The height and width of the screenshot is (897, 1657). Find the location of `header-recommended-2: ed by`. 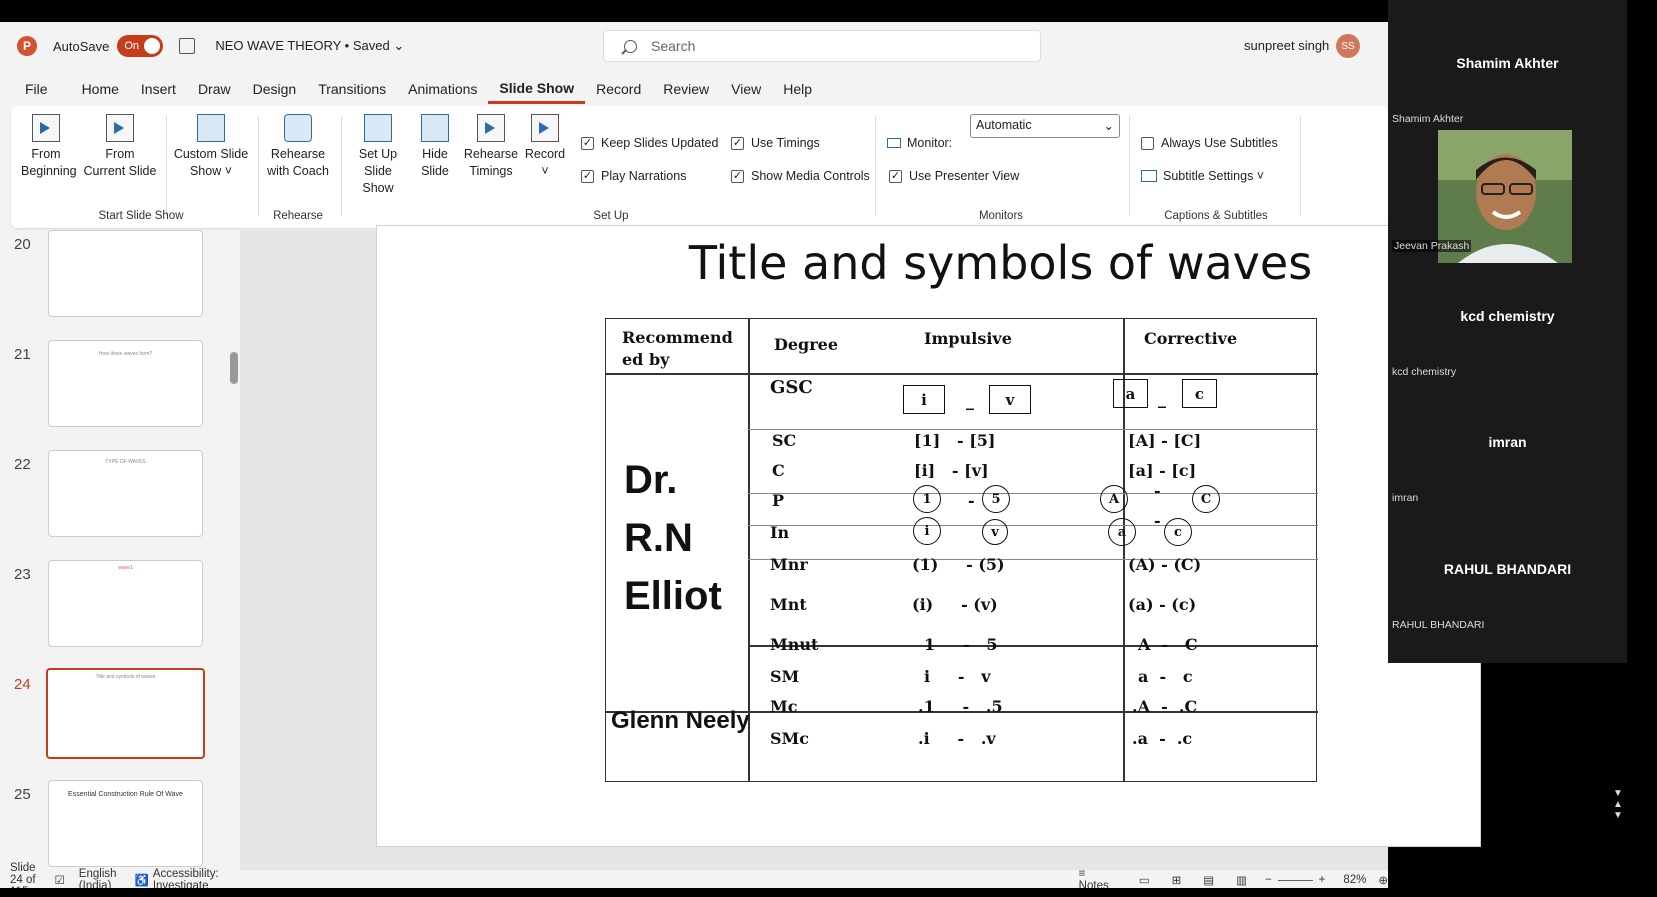

header-recommended-2: ed by is located at coordinates (646, 359).